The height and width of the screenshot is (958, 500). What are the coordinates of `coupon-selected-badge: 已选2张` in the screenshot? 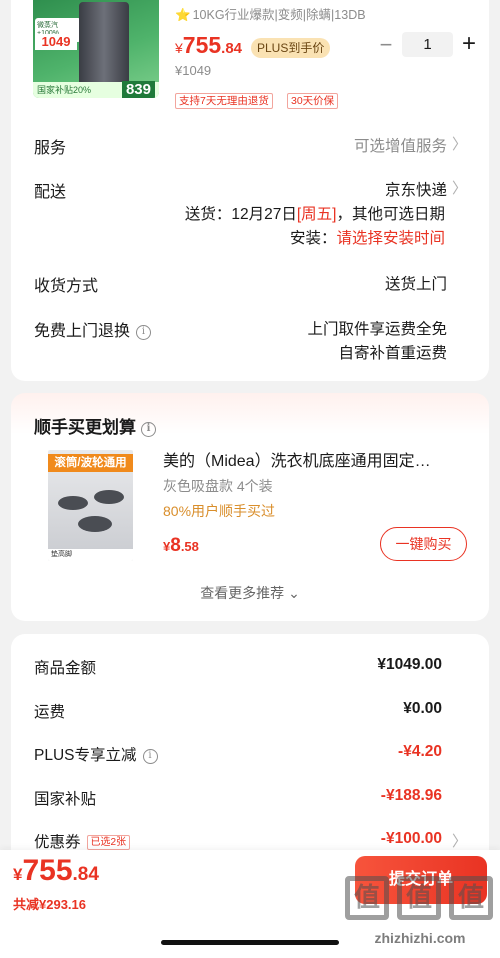 It's located at (108, 842).